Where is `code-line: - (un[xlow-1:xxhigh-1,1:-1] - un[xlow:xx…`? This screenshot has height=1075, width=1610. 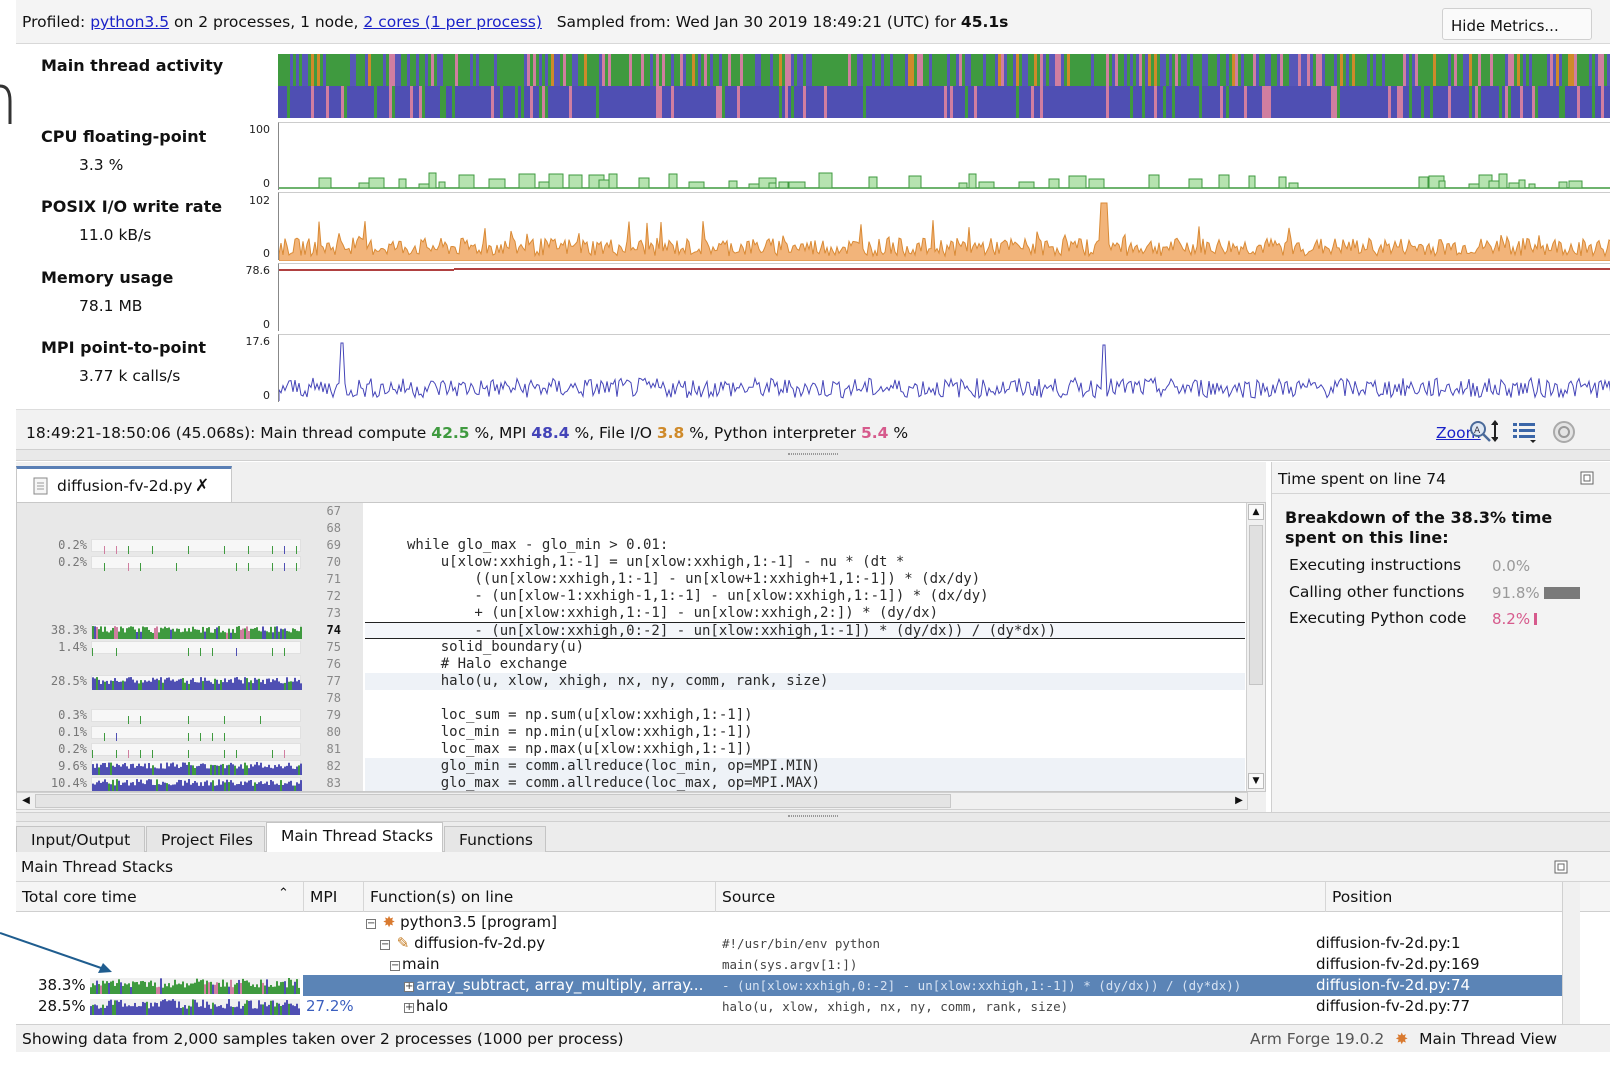 code-line: - (un[xlow-1:xxhigh-1,1:-1] - un[xlow:xx… is located at coordinates (805, 596).